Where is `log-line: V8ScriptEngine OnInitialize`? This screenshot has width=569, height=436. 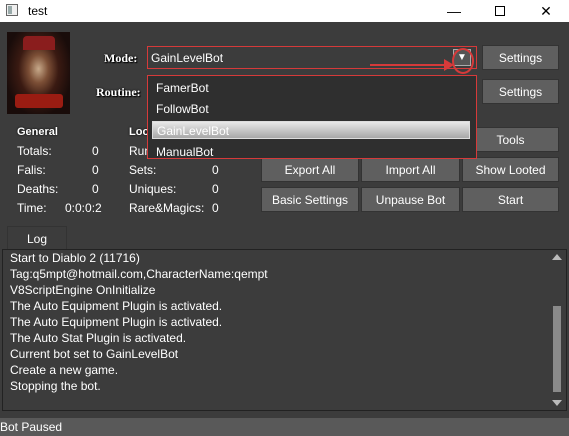 log-line: V8ScriptEngine OnInitialize is located at coordinates (83, 290).